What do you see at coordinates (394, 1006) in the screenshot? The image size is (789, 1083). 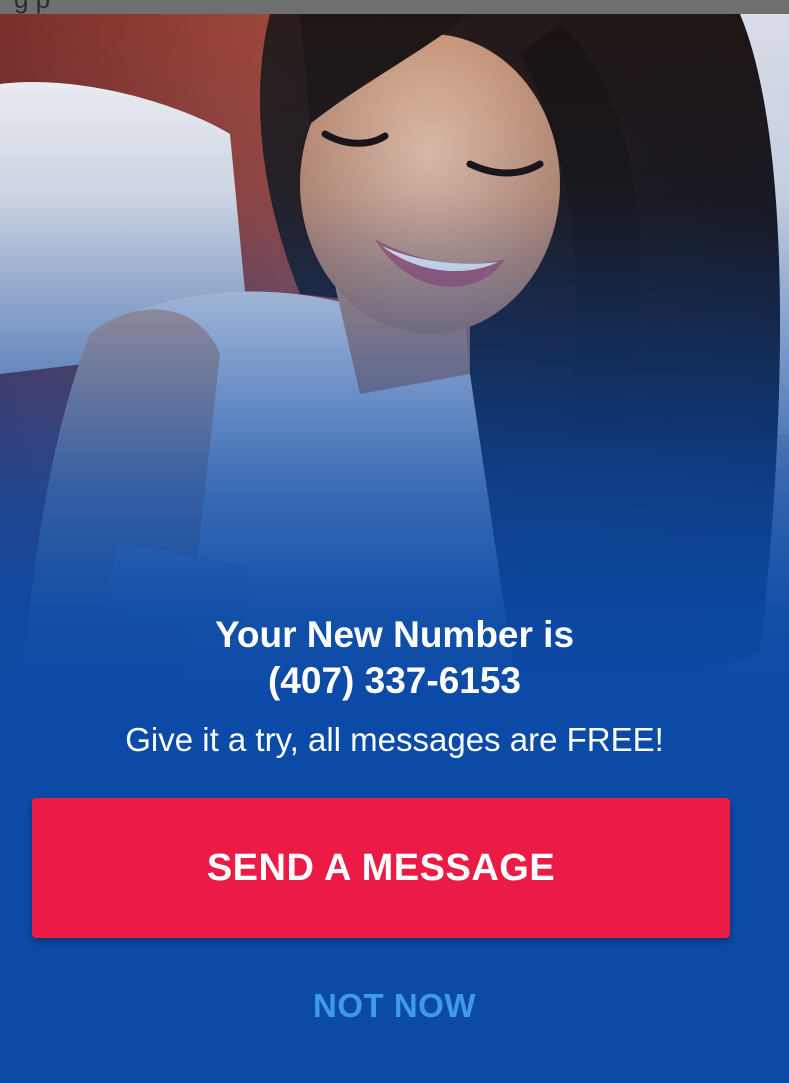 I see `not-now-button: NOT NOW` at bounding box center [394, 1006].